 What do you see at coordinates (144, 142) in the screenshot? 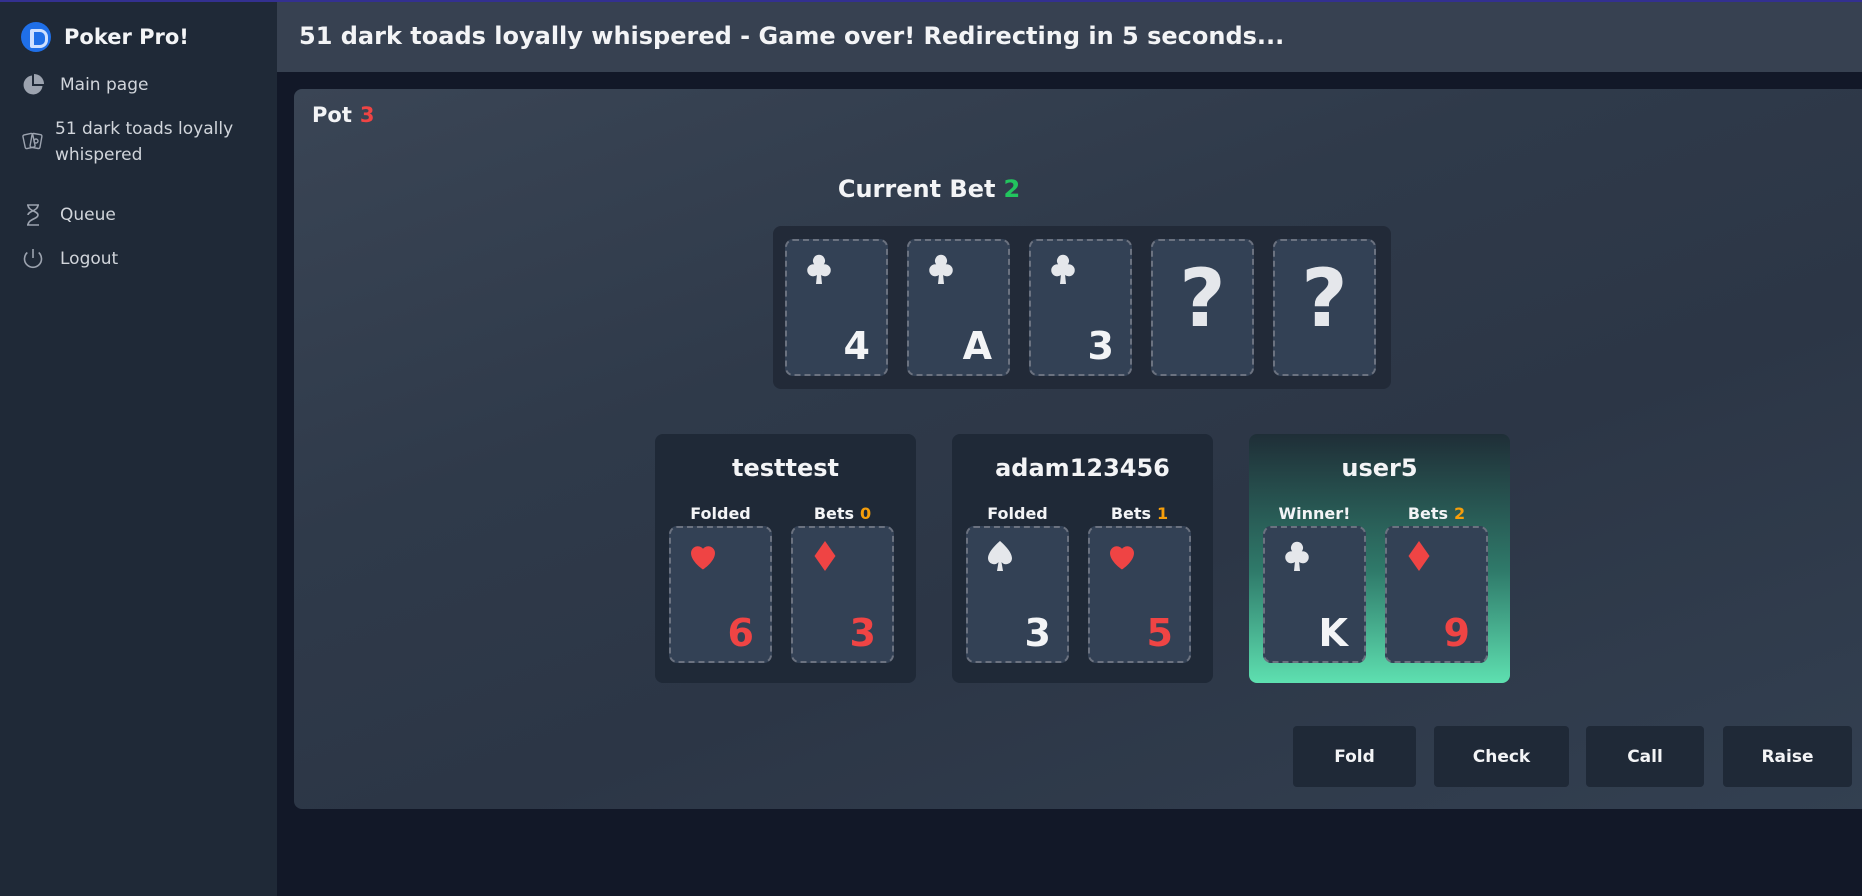
I see `sidebar-item-label: 51 dark toads loyally whispered` at bounding box center [144, 142].